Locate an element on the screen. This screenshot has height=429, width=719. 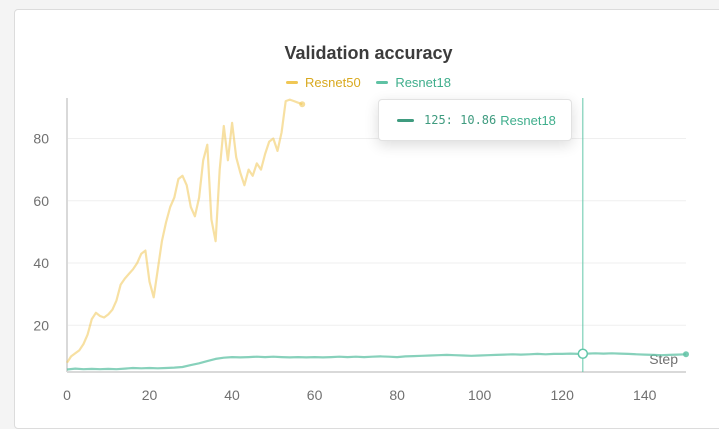
legend-label-resnet50: Resnet50 is located at coordinates (333, 82).